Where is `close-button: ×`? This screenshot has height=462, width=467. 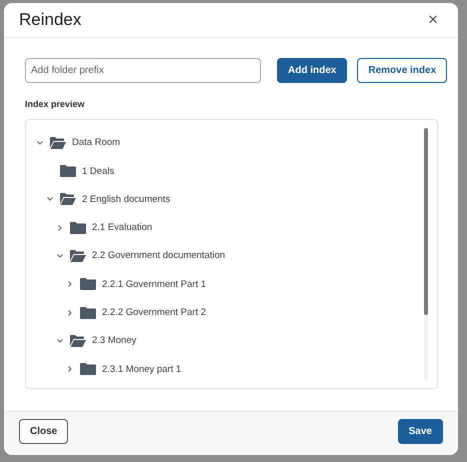 close-button: × is located at coordinates (433, 19).